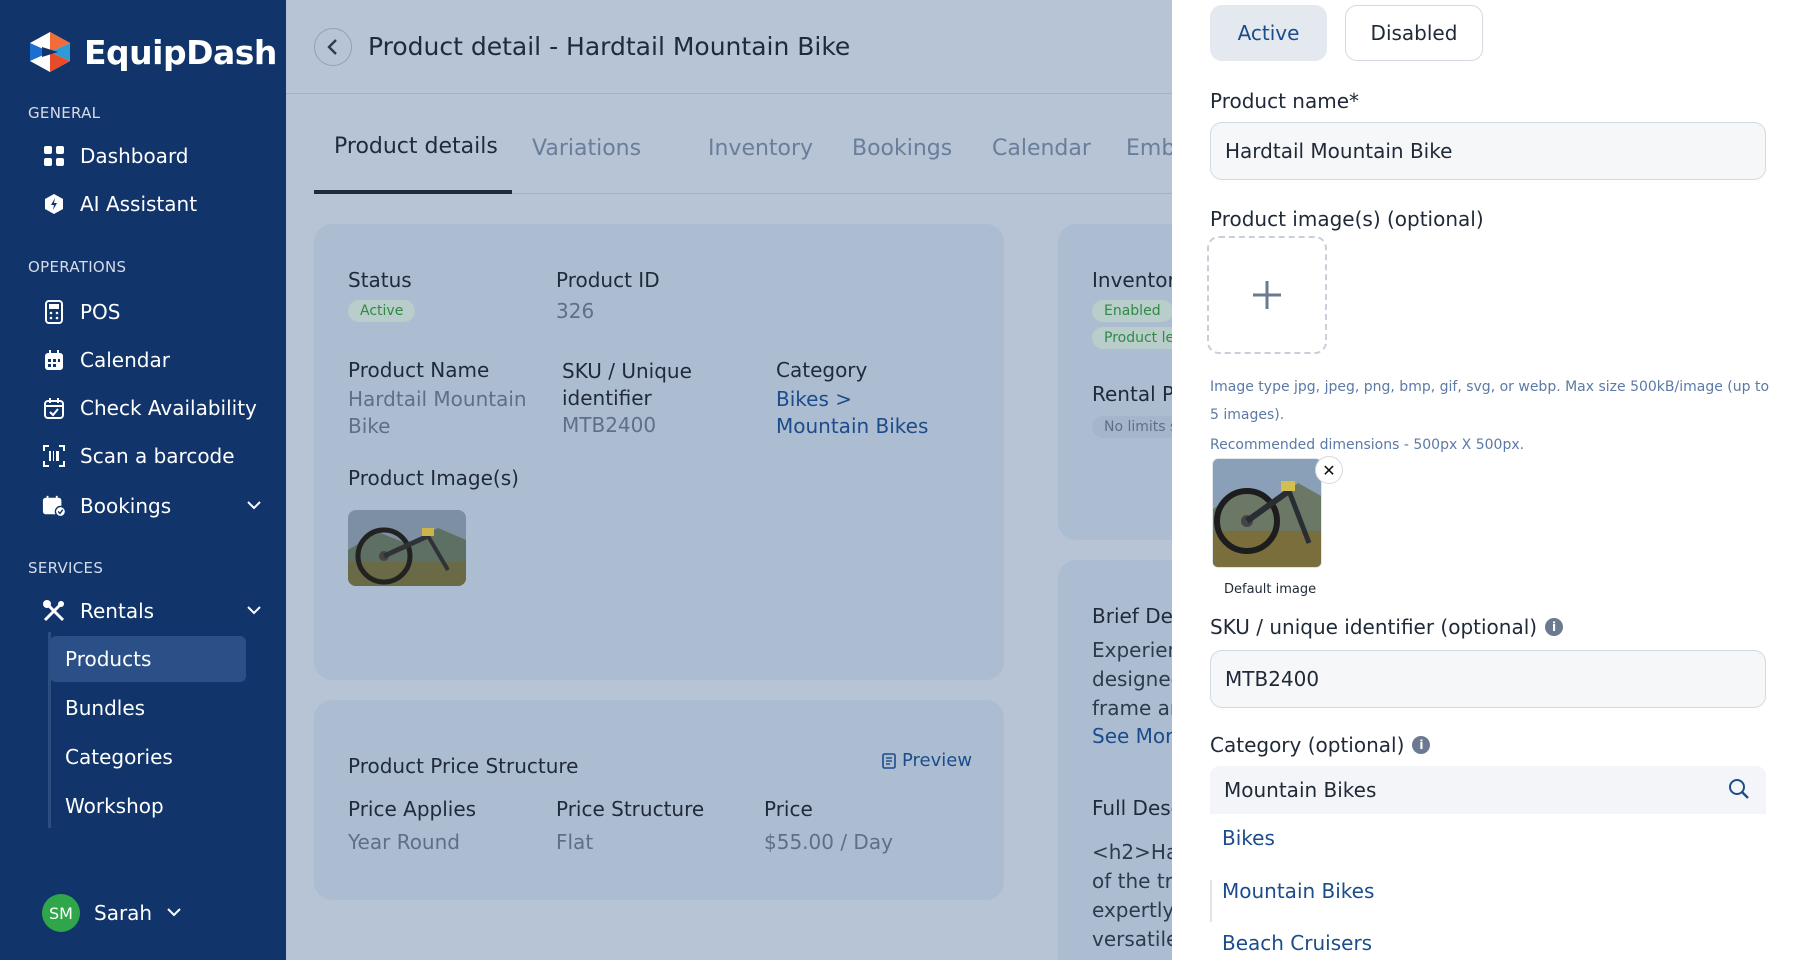  What do you see at coordinates (1132, 394) in the screenshot?
I see `rental-period-label: Rental Pe` at bounding box center [1132, 394].